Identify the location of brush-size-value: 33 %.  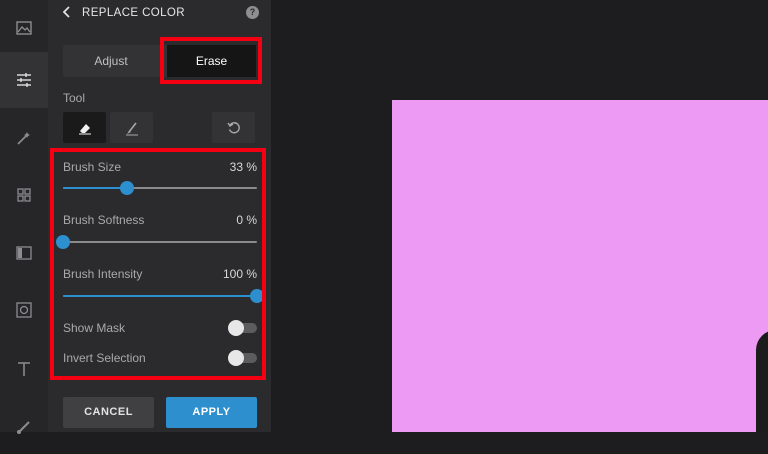
(243, 167).